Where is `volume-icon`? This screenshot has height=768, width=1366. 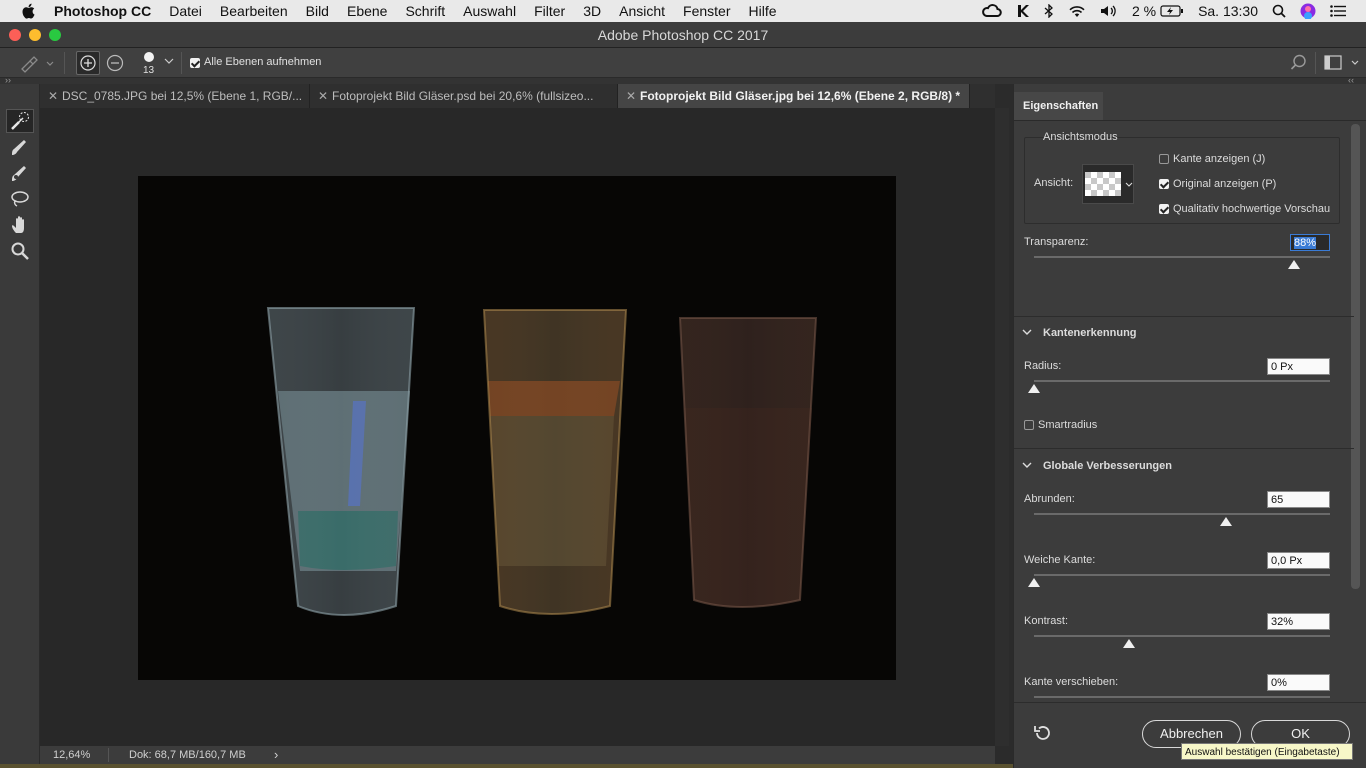
volume-icon is located at coordinates (1109, 11).